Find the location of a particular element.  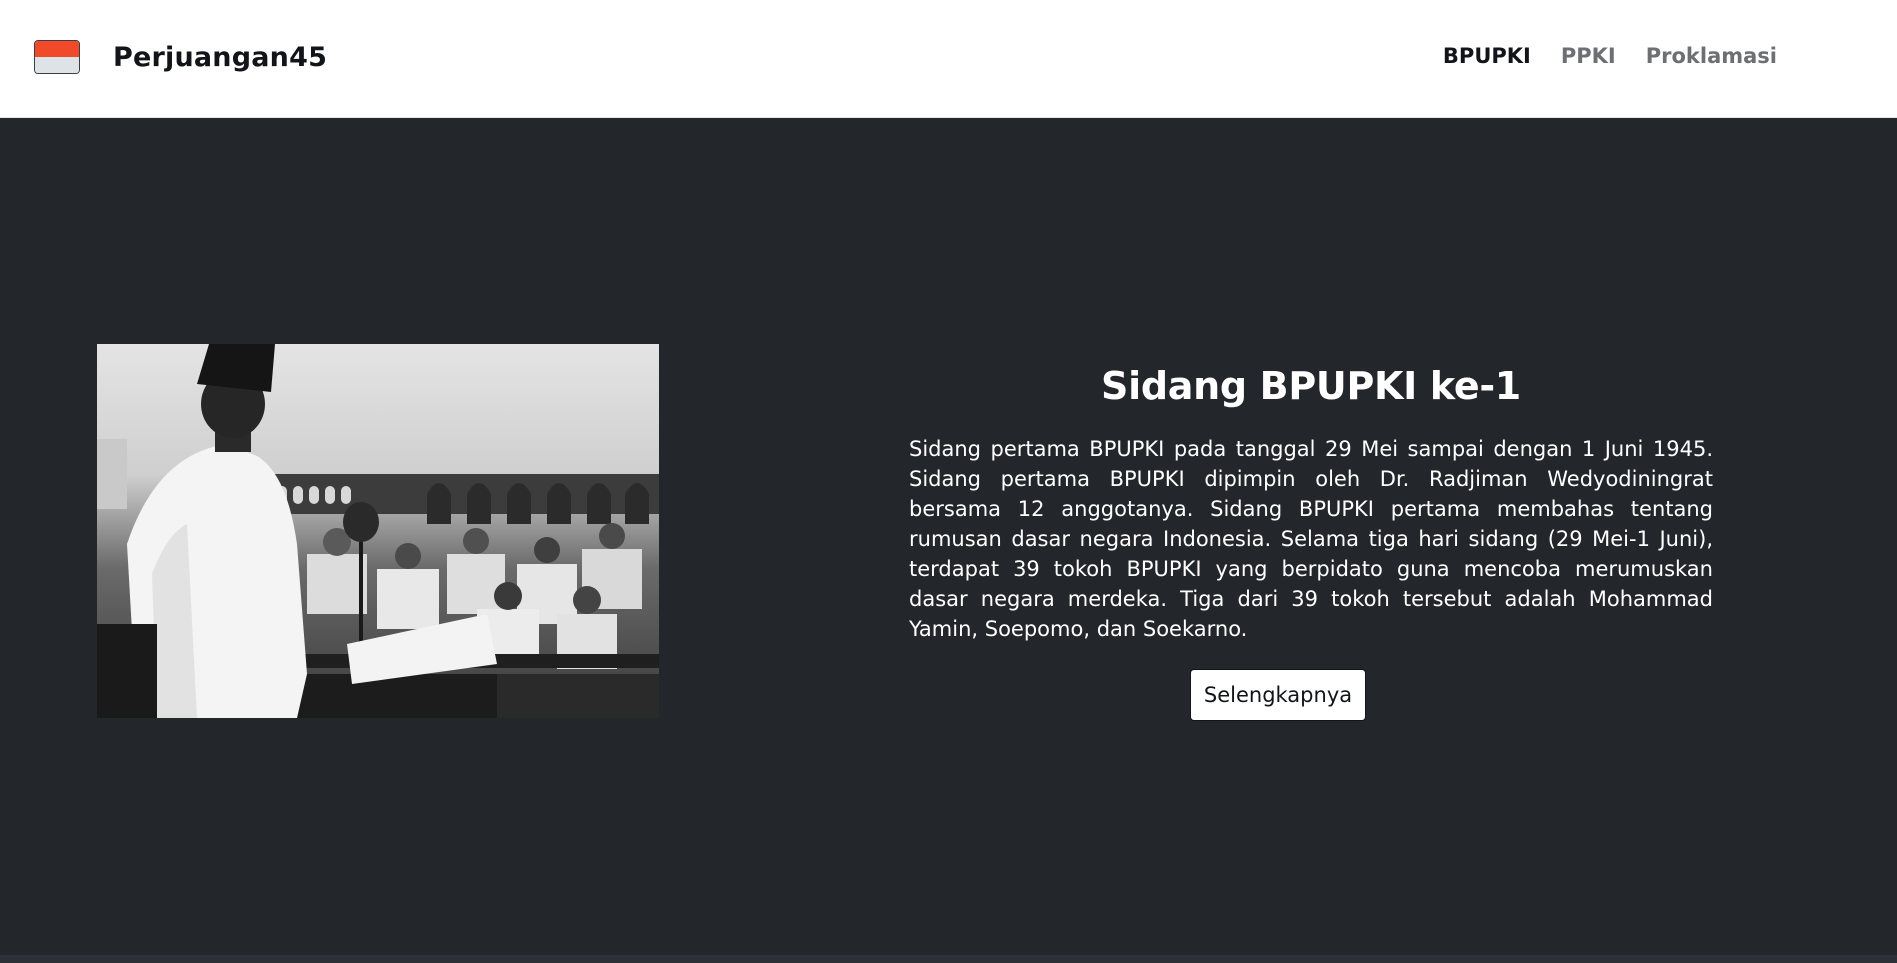

button-wrapper: Selengkapnya is located at coordinates (1311, 695).